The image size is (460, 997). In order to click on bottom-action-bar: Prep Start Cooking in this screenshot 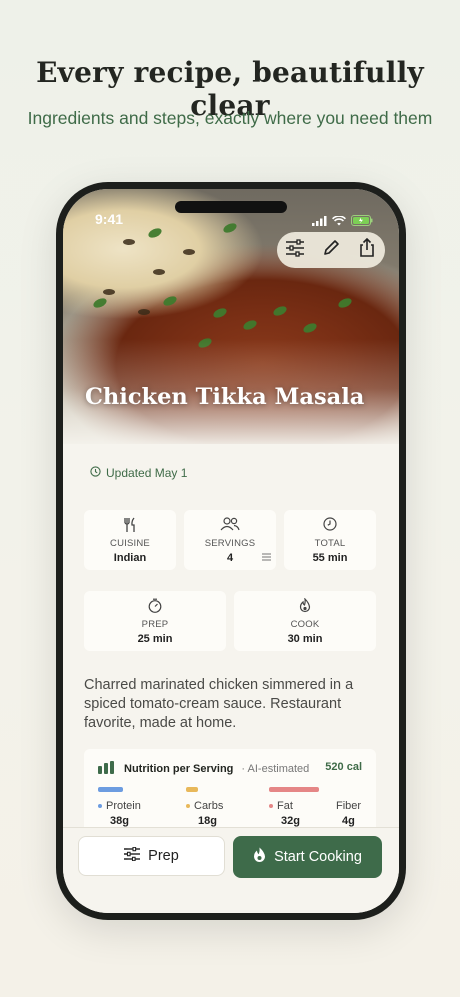, I will do `click(231, 870)`.